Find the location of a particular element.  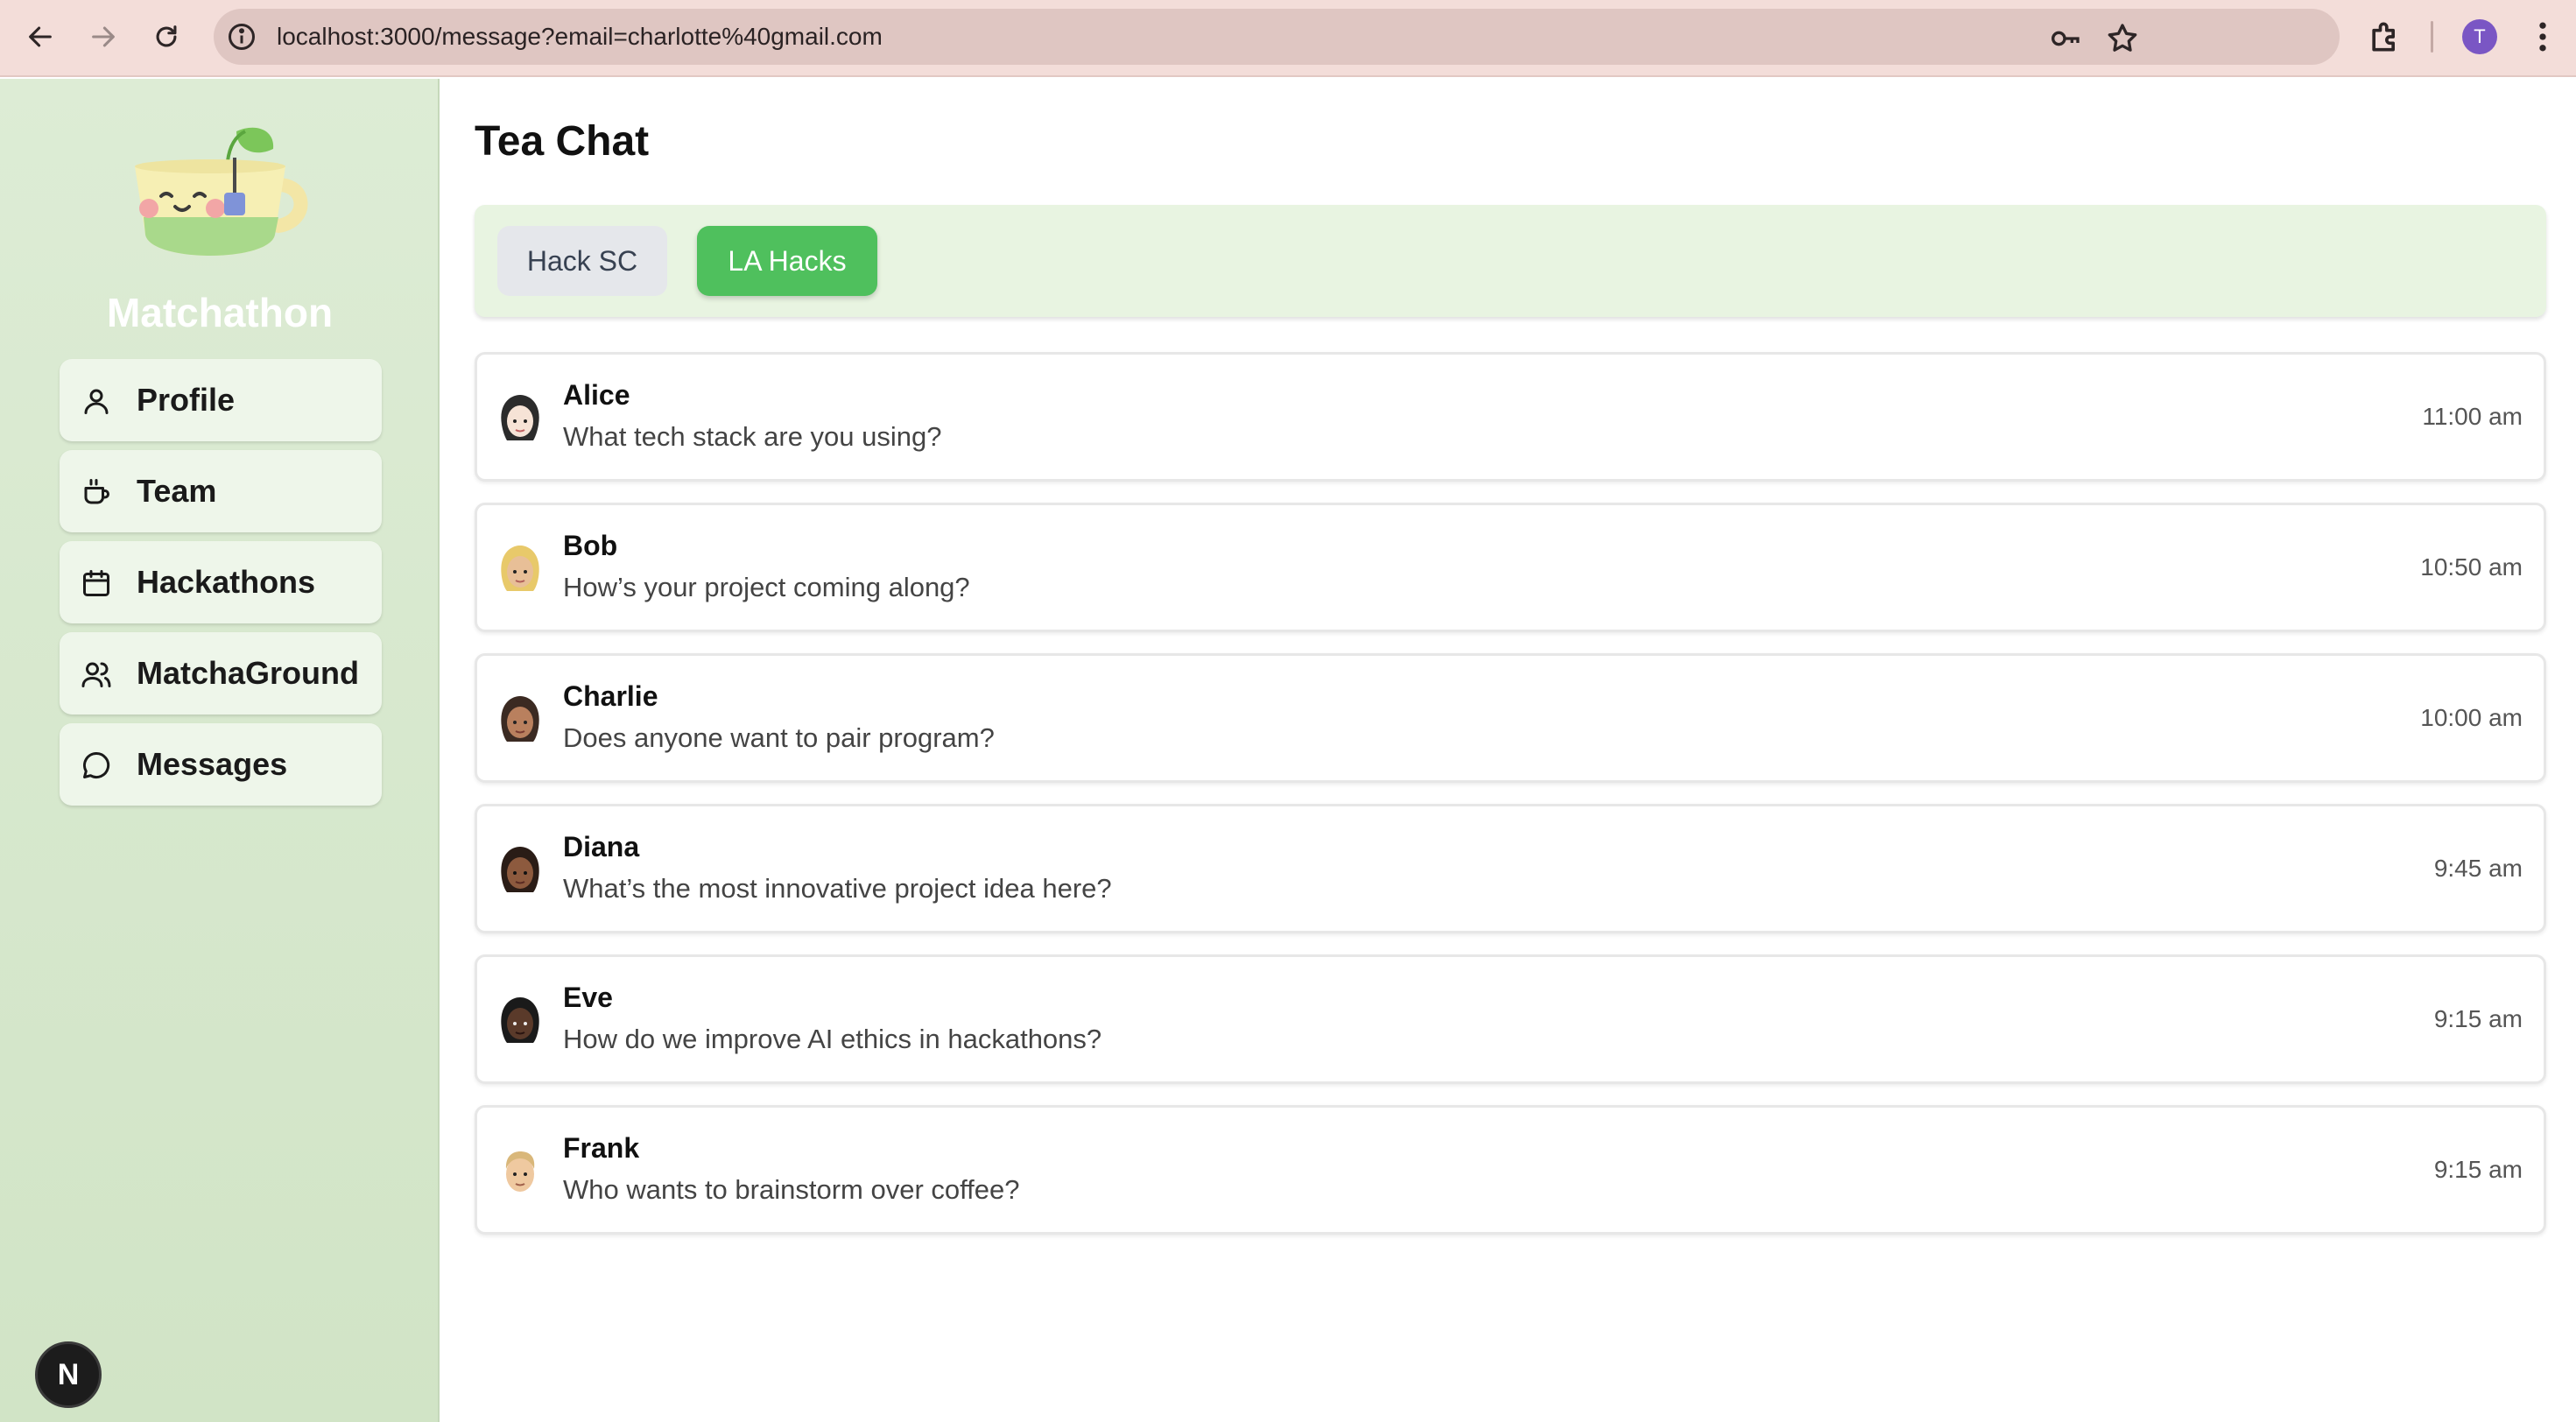

key-icon is located at coordinates (2064, 38).